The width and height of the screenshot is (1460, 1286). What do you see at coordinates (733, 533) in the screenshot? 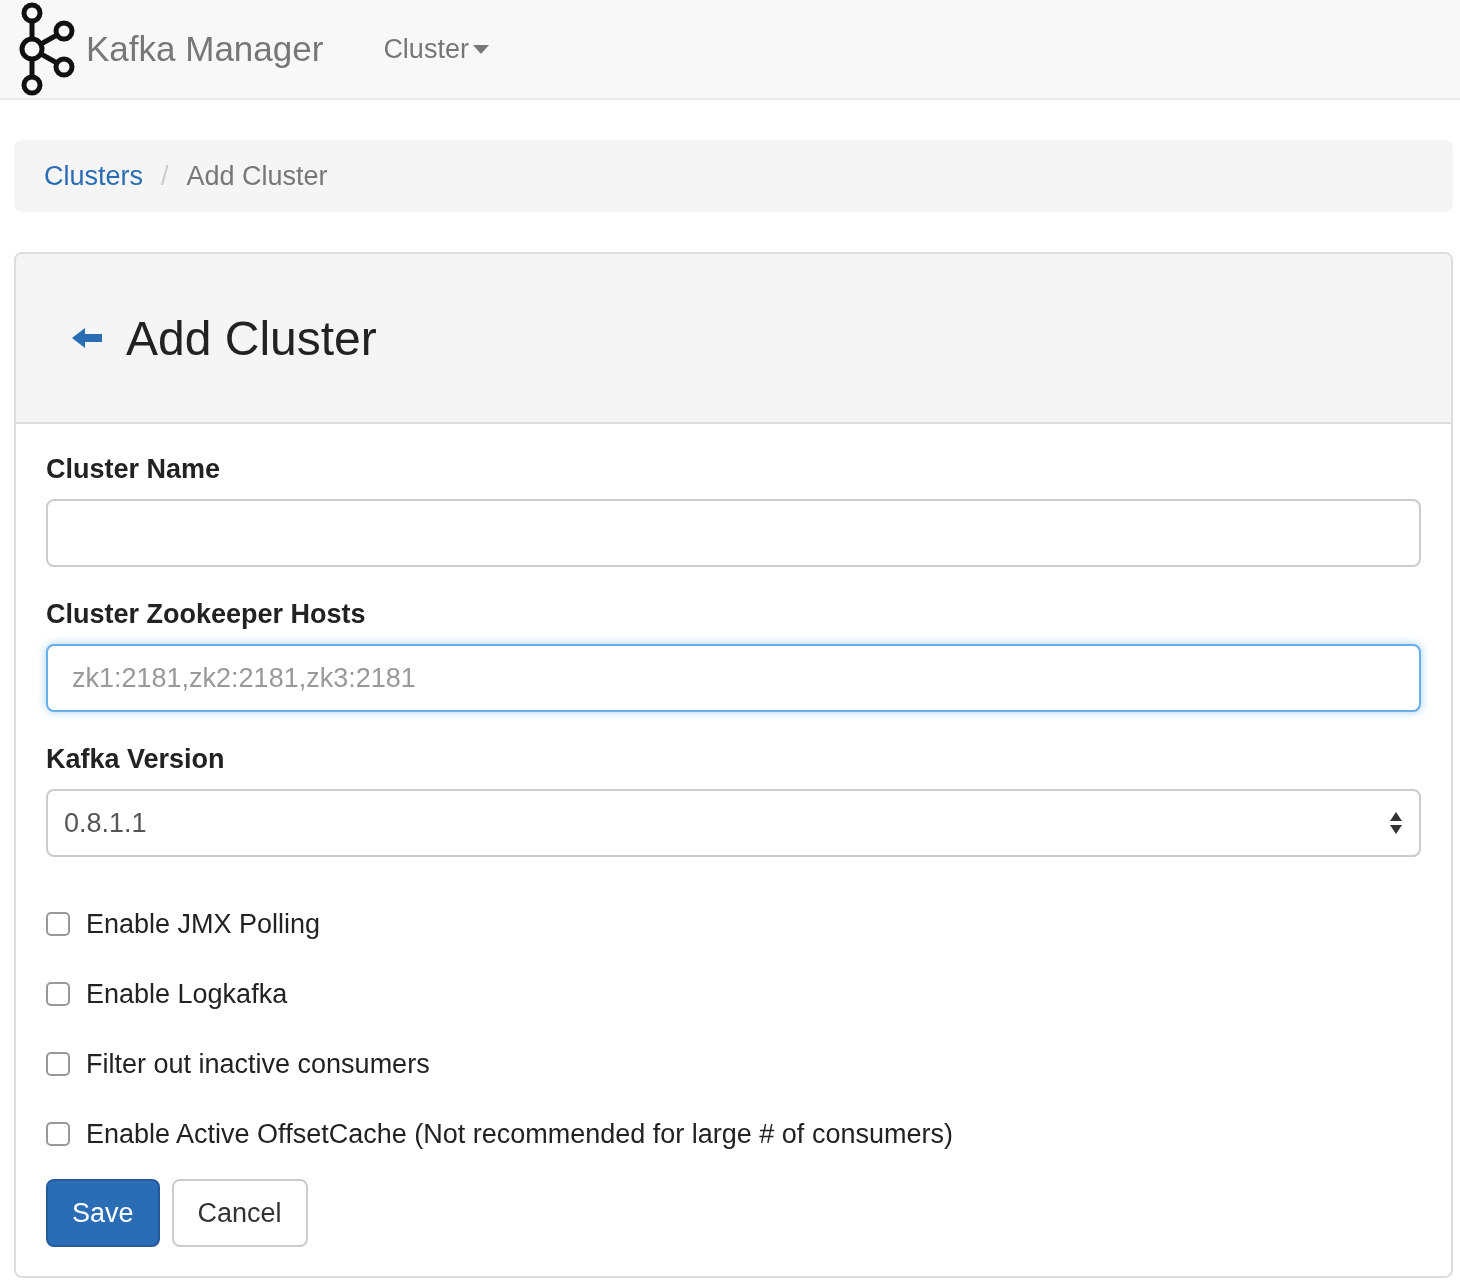
I see `text-field` at bounding box center [733, 533].